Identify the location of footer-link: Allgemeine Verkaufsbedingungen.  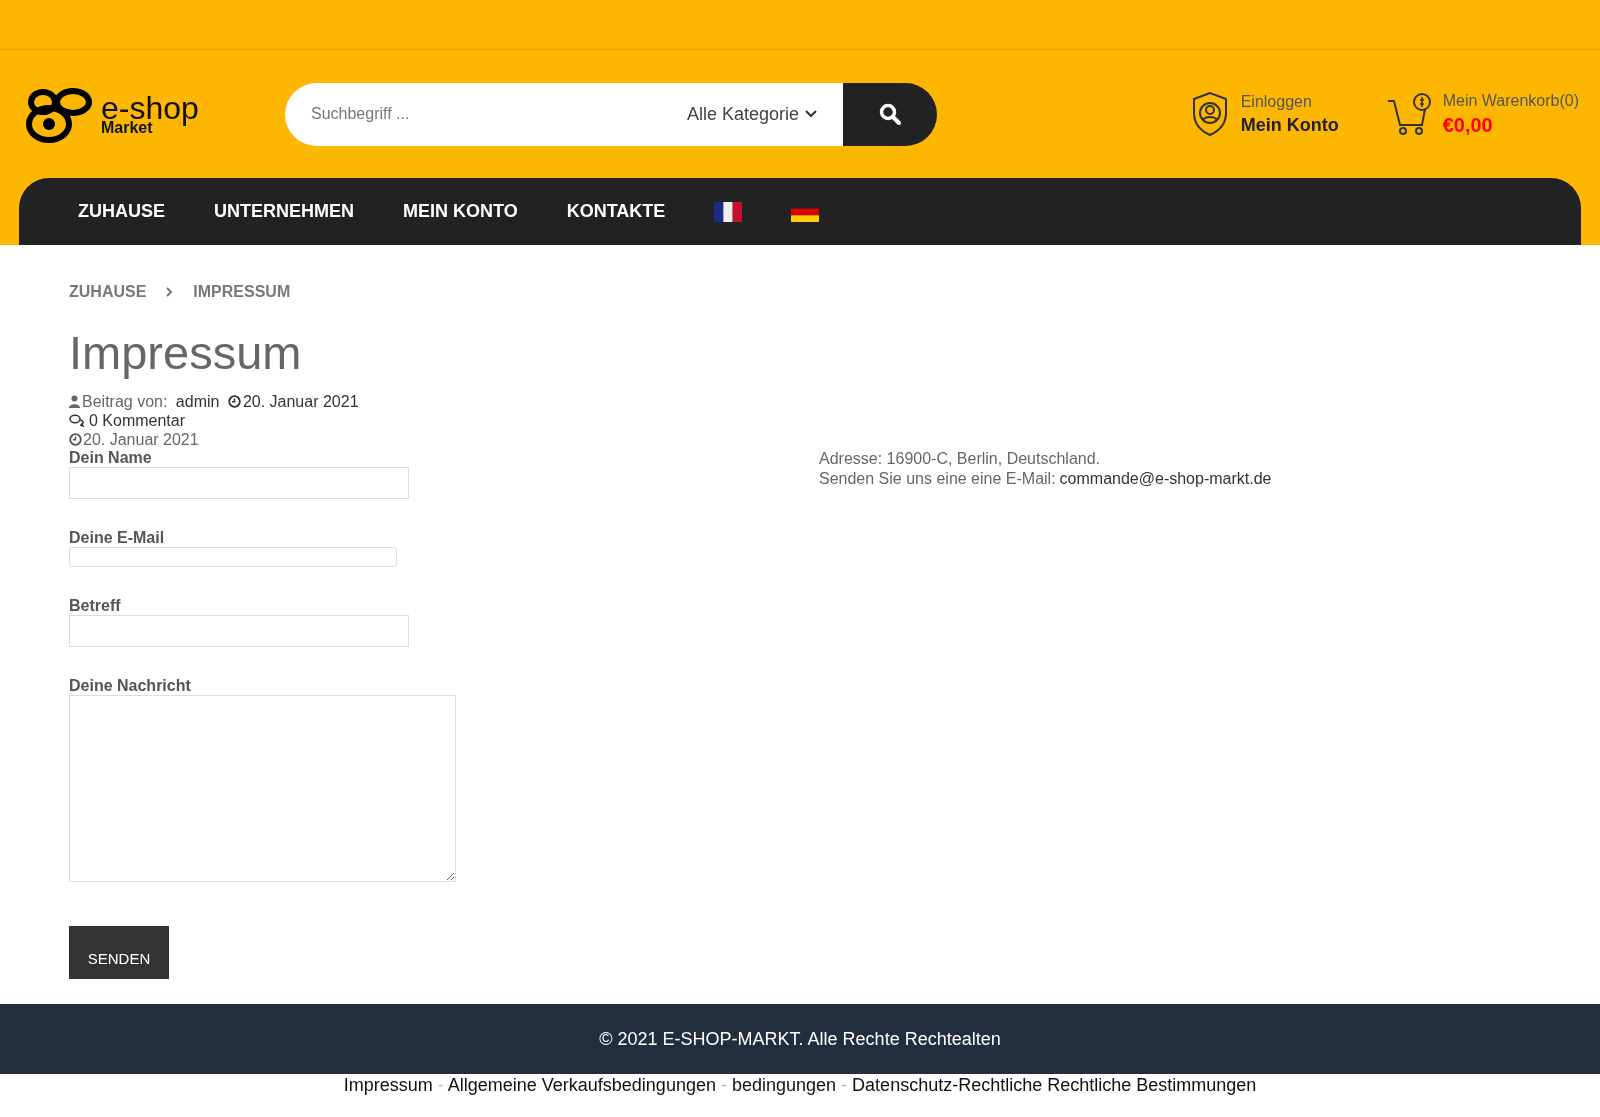
(581, 1085).